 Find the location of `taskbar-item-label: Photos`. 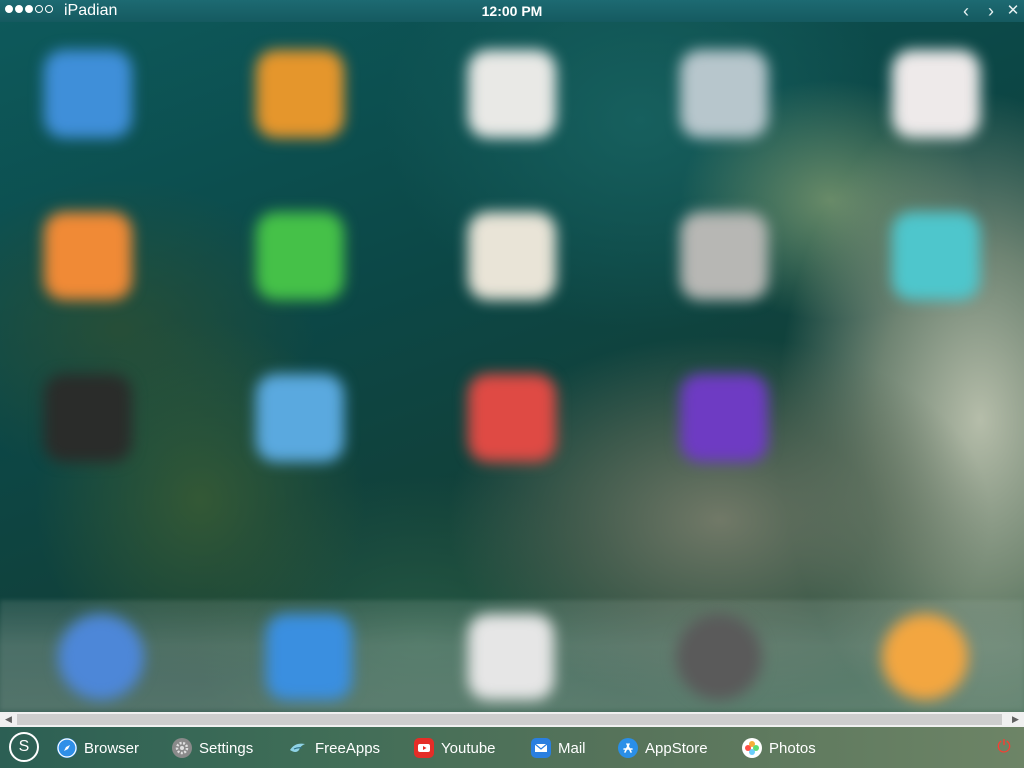

taskbar-item-label: Photos is located at coordinates (792, 748).